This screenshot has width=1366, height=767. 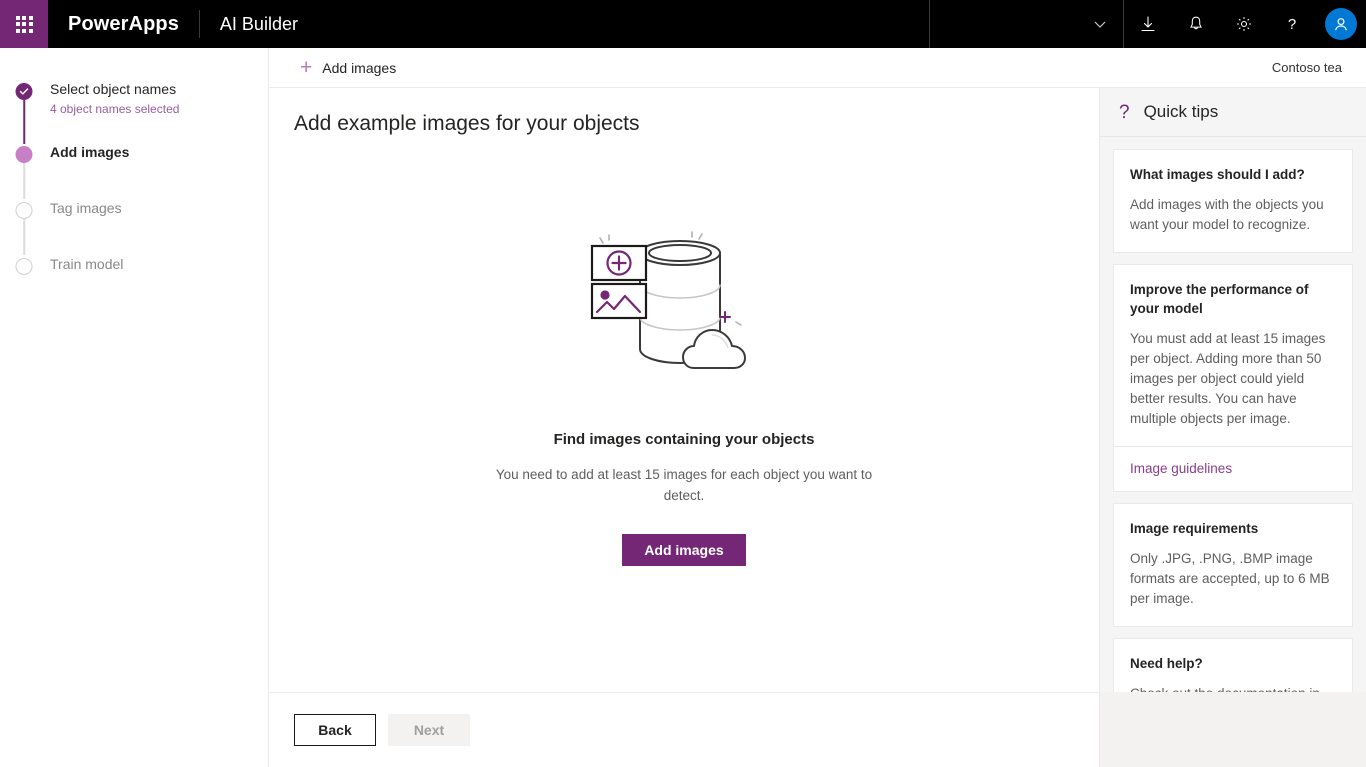 I want to click on image-guidelines-link: Image guidelines, so click(x=1181, y=468).